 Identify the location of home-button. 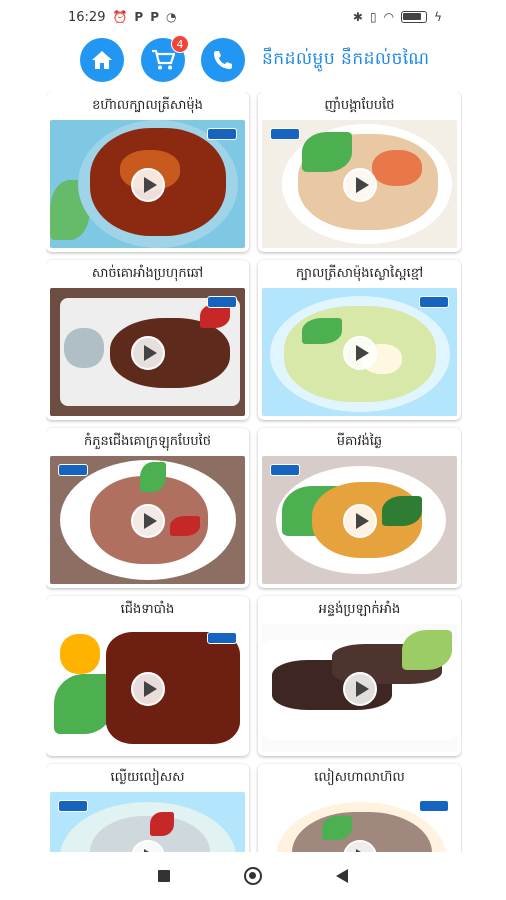
(102, 60).